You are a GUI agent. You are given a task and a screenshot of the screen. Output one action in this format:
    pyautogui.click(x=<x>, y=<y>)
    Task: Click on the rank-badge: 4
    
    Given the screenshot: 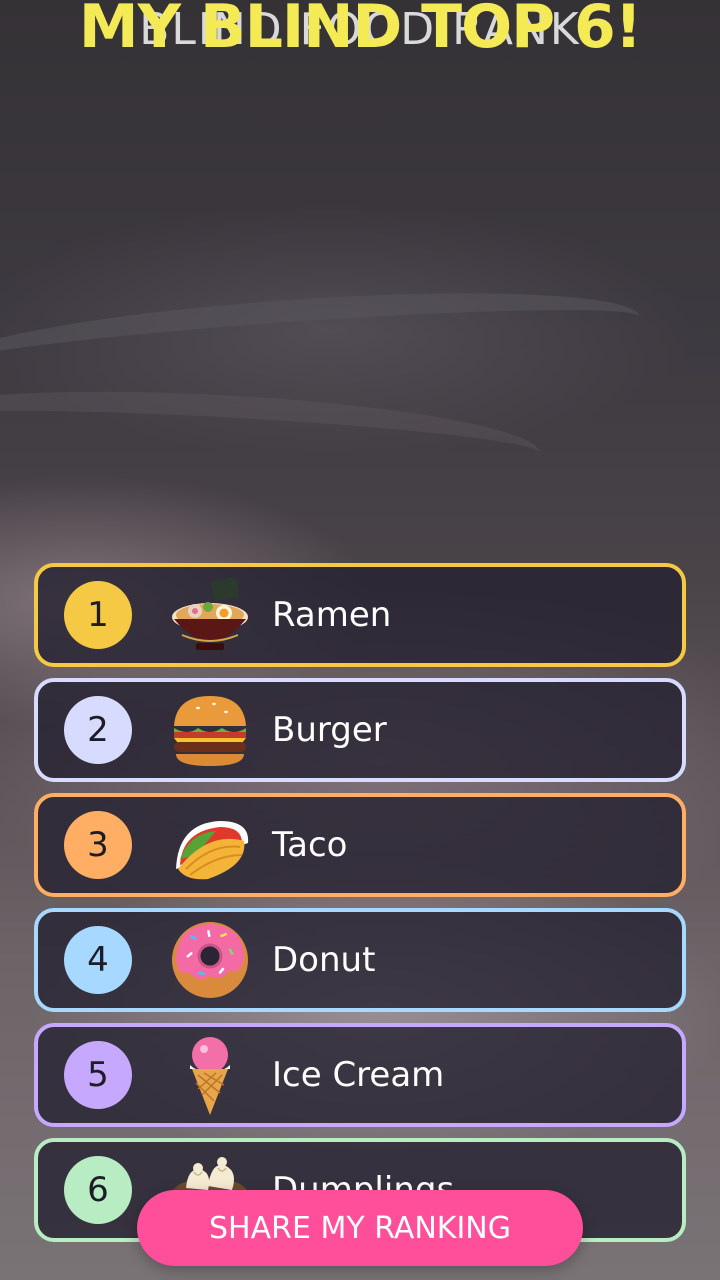 What is the action you would take?
    pyautogui.click(x=98, y=960)
    